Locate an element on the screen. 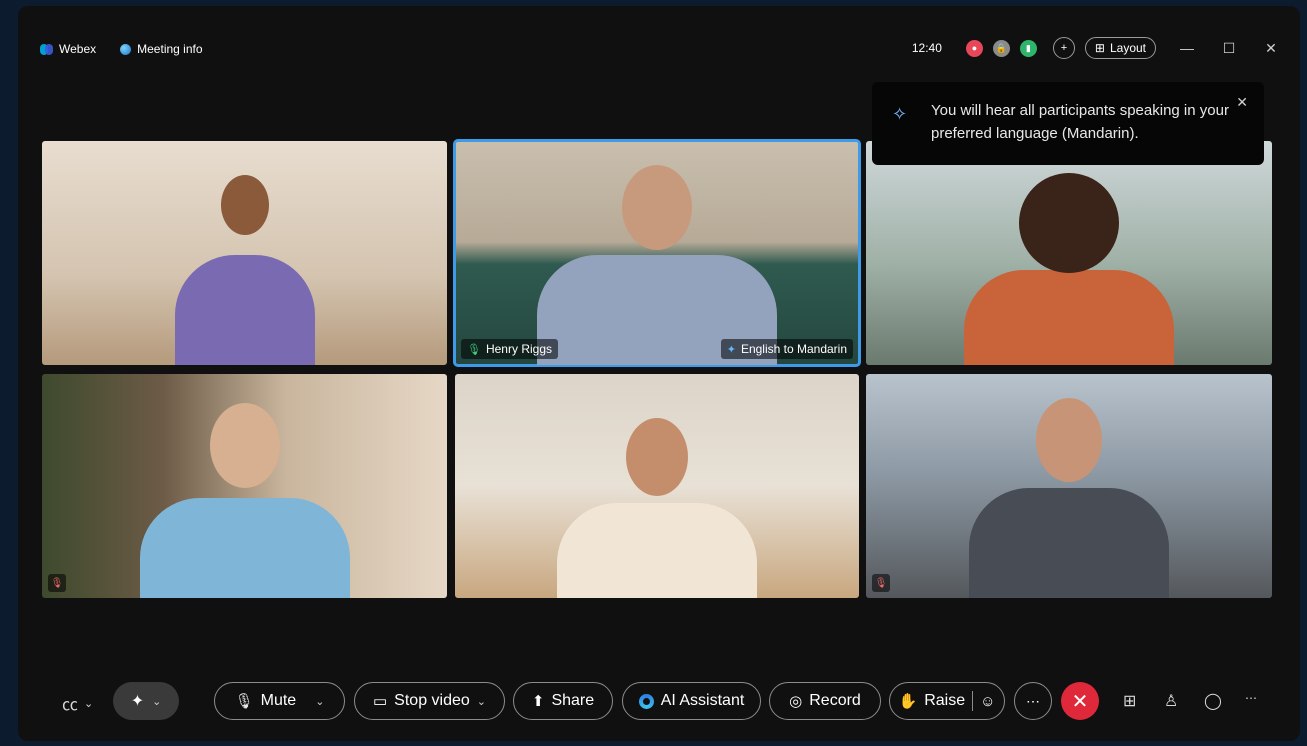  ai-assistant-label: AI Assistant is located at coordinates (702, 700).